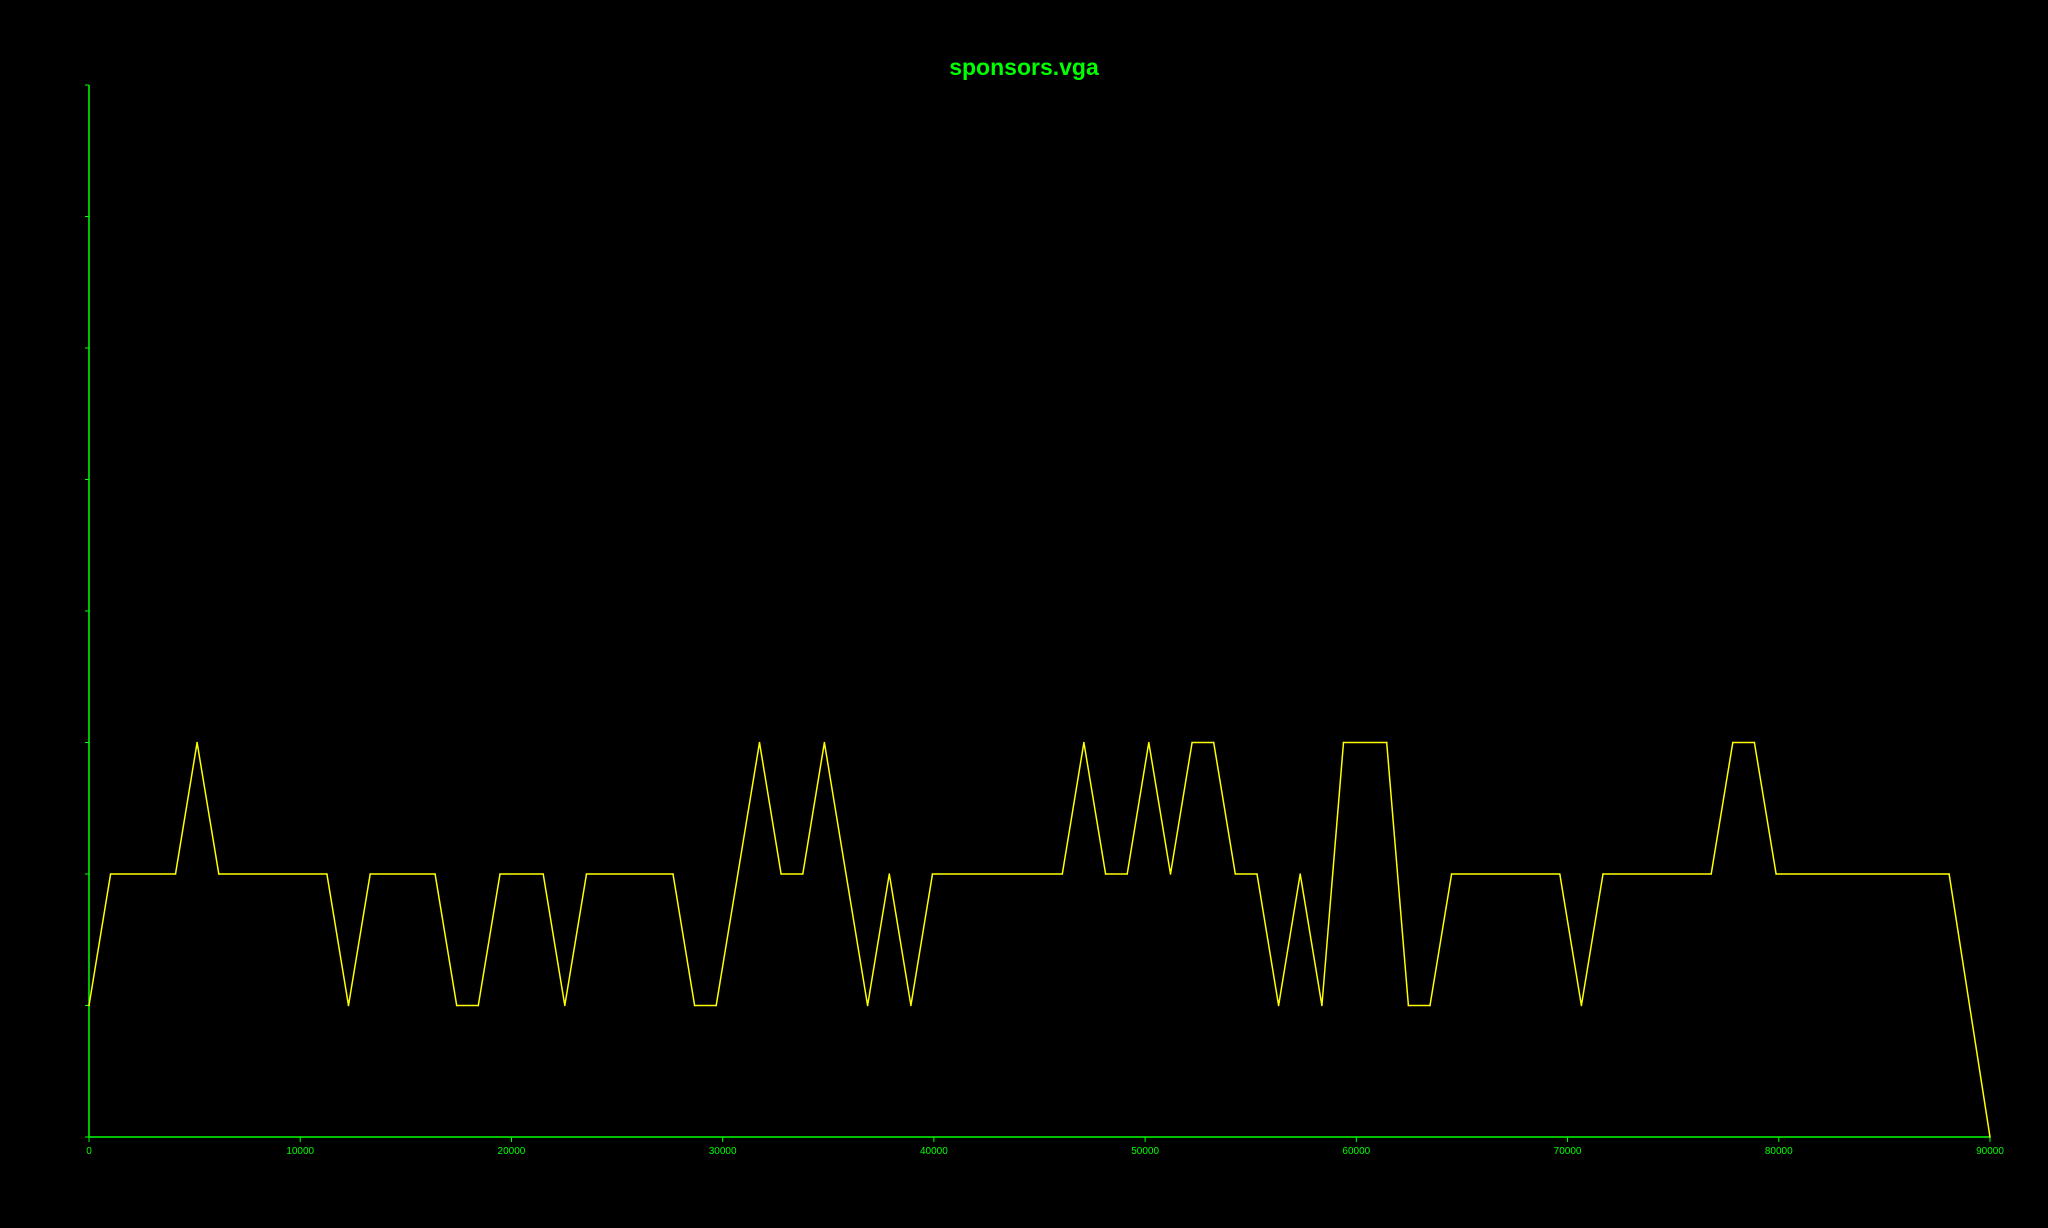 The width and height of the screenshot is (2048, 1228). What do you see at coordinates (1568, 1151) in the screenshot?
I see `x-tick-label: 70000` at bounding box center [1568, 1151].